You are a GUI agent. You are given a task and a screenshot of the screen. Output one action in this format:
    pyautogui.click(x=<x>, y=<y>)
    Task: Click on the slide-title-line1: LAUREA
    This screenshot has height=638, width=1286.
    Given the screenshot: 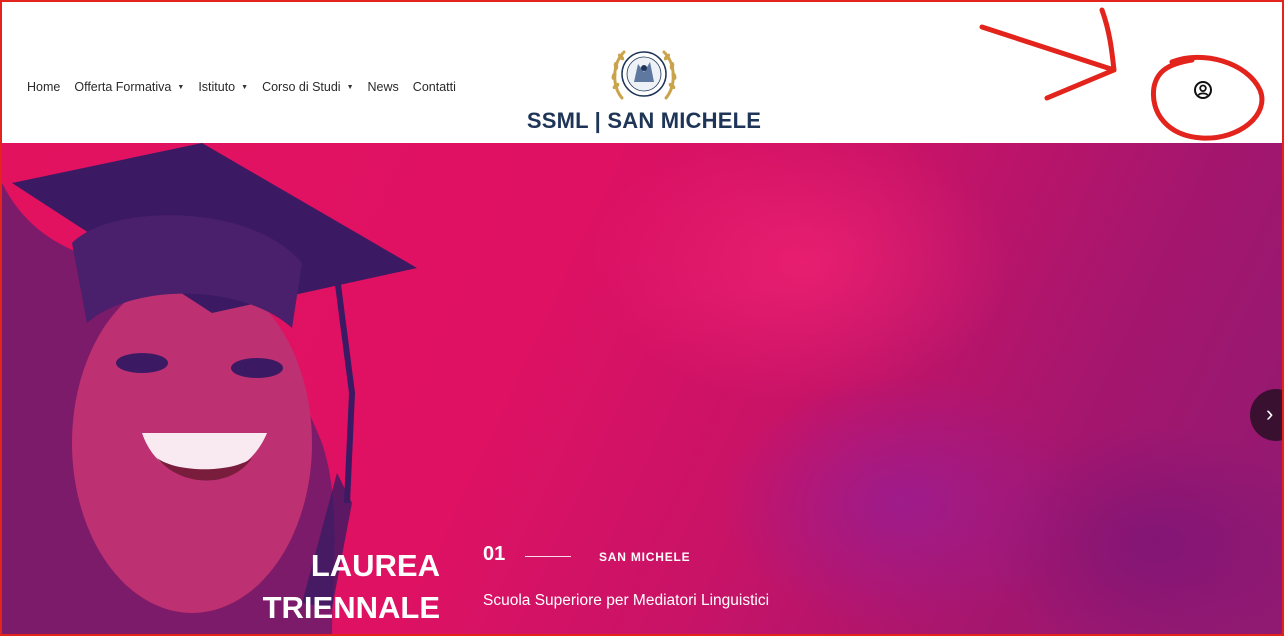 What is the action you would take?
    pyautogui.click(x=375, y=565)
    